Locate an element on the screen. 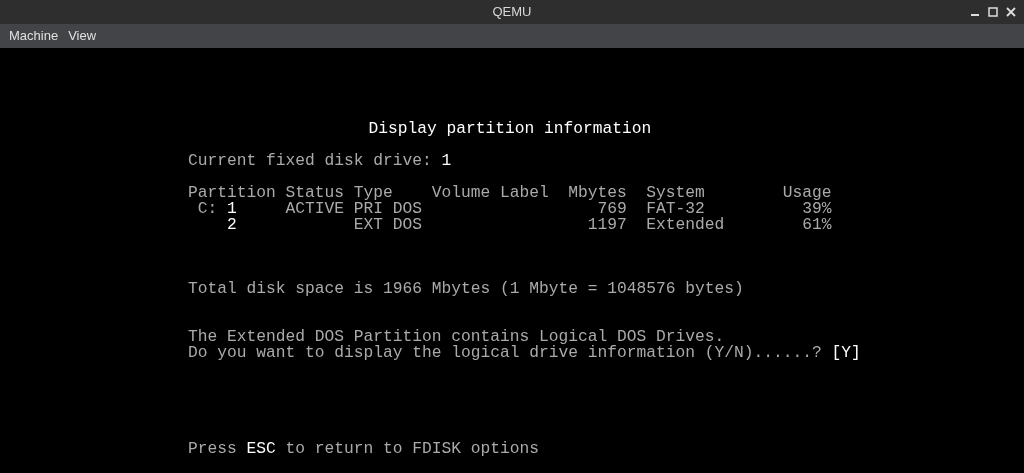 This screenshot has height=473, width=1024. column-header: Type is located at coordinates (373, 193).